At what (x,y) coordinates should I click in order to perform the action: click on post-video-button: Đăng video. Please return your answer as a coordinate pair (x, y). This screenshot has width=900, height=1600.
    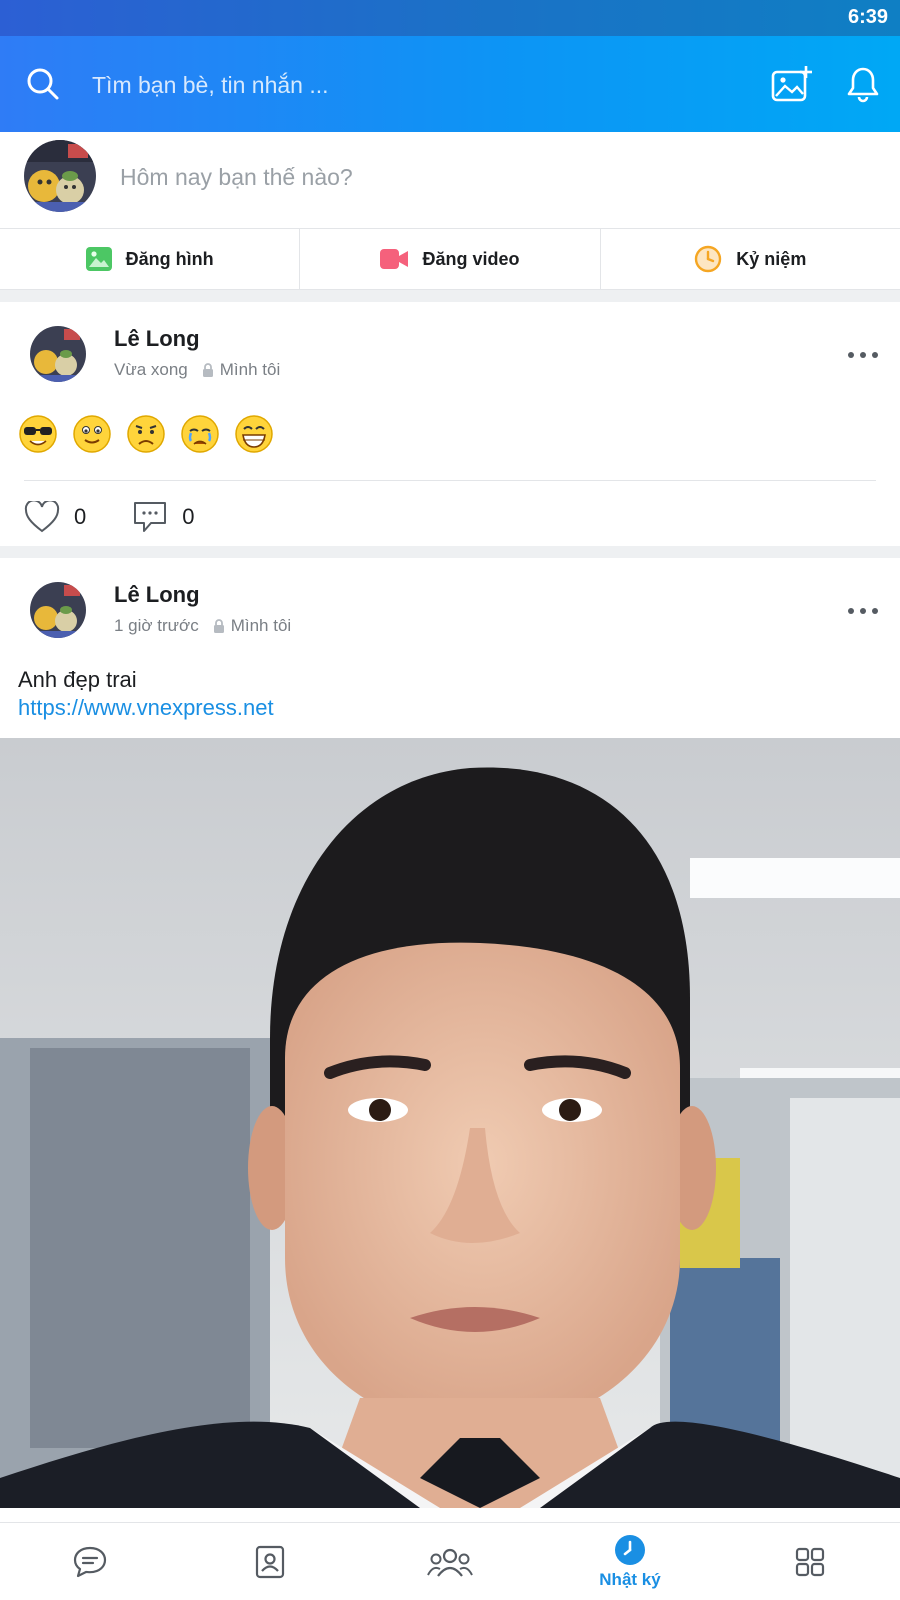
    Looking at the image, I should click on (450, 259).